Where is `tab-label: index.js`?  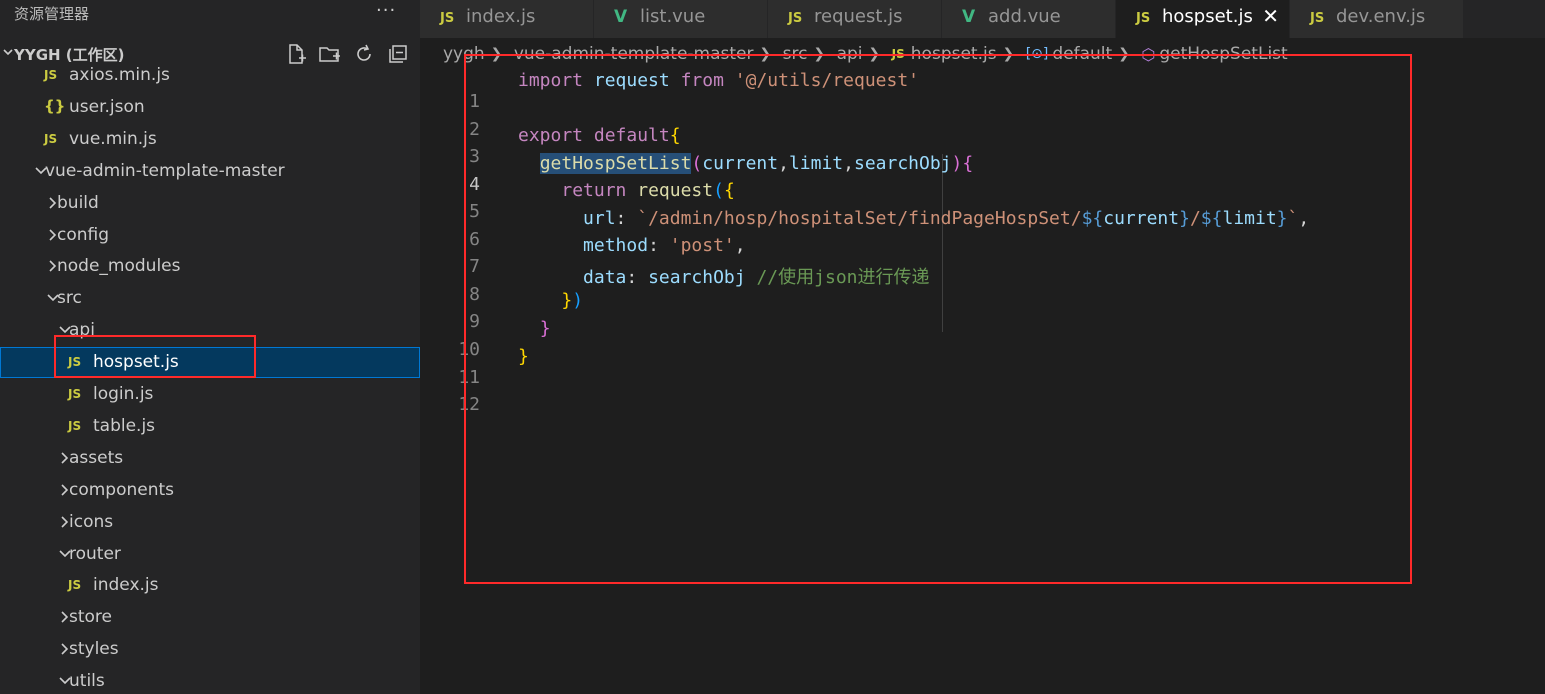
tab-label: index.js is located at coordinates (501, 16).